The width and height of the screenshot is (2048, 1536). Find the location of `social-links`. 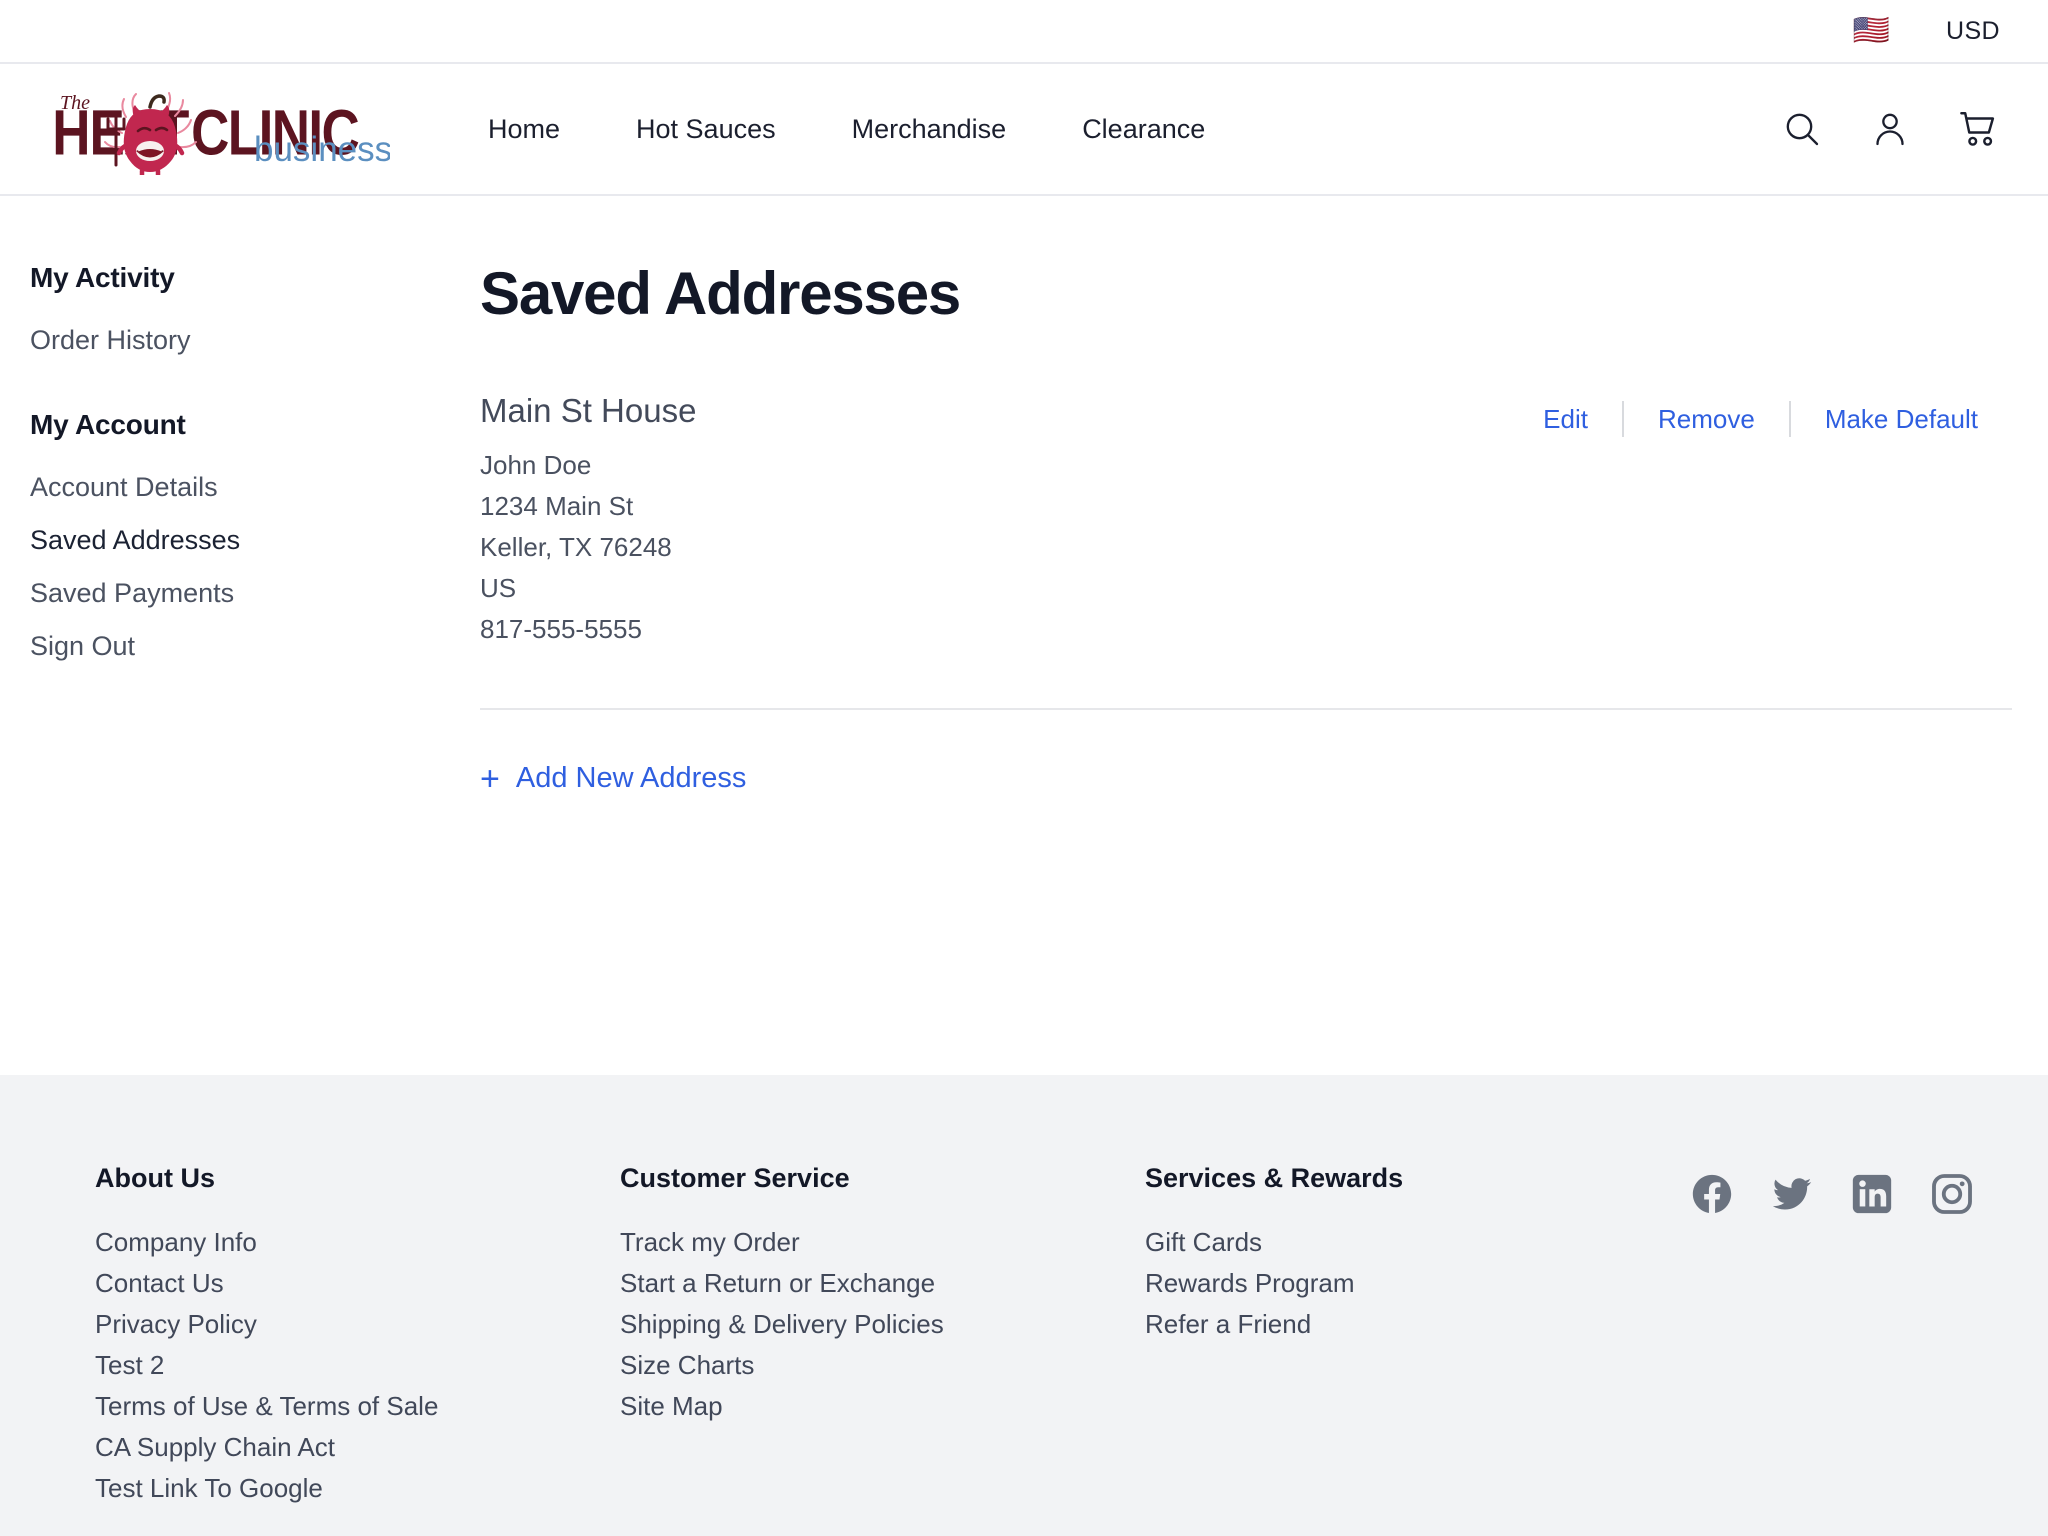

social-links is located at coordinates (1844, 1192).